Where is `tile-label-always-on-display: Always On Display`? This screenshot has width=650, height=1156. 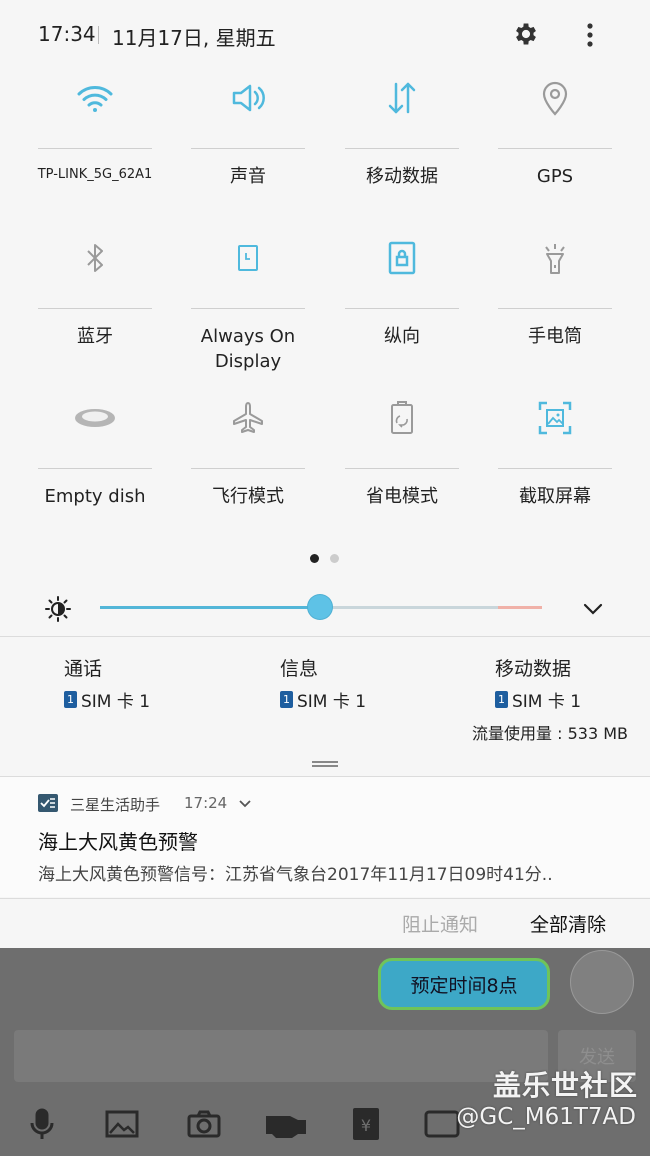
tile-label-always-on-display: Always On Display is located at coordinates (248, 349).